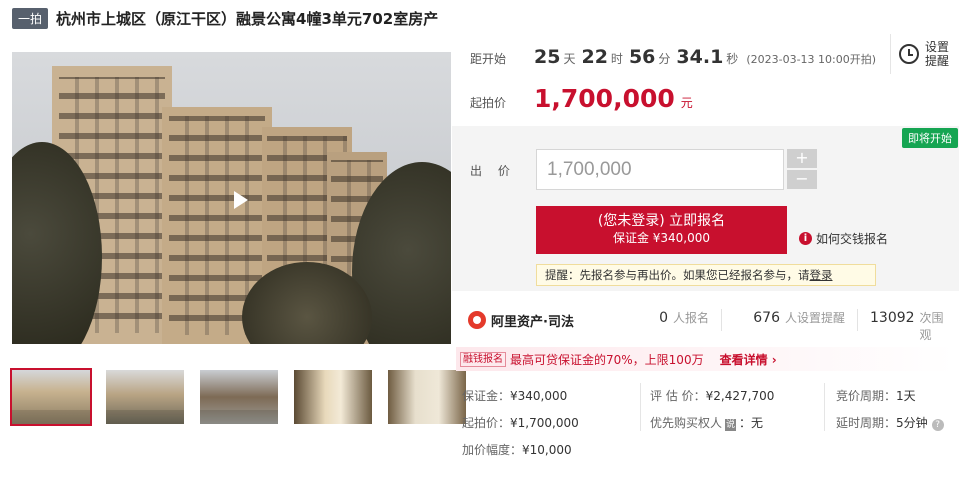 The image size is (959, 484). I want to click on login-link: 登录, so click(821, 275).